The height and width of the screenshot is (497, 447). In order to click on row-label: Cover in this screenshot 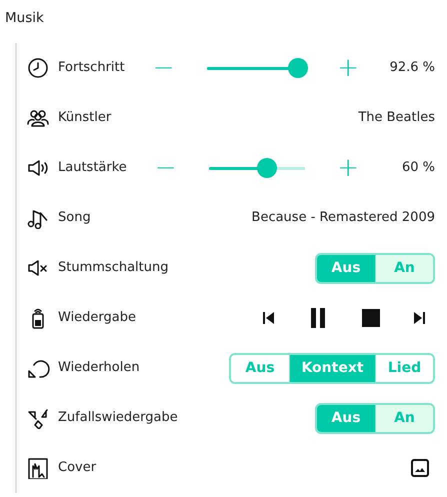, I will do `click(77, 468)`.